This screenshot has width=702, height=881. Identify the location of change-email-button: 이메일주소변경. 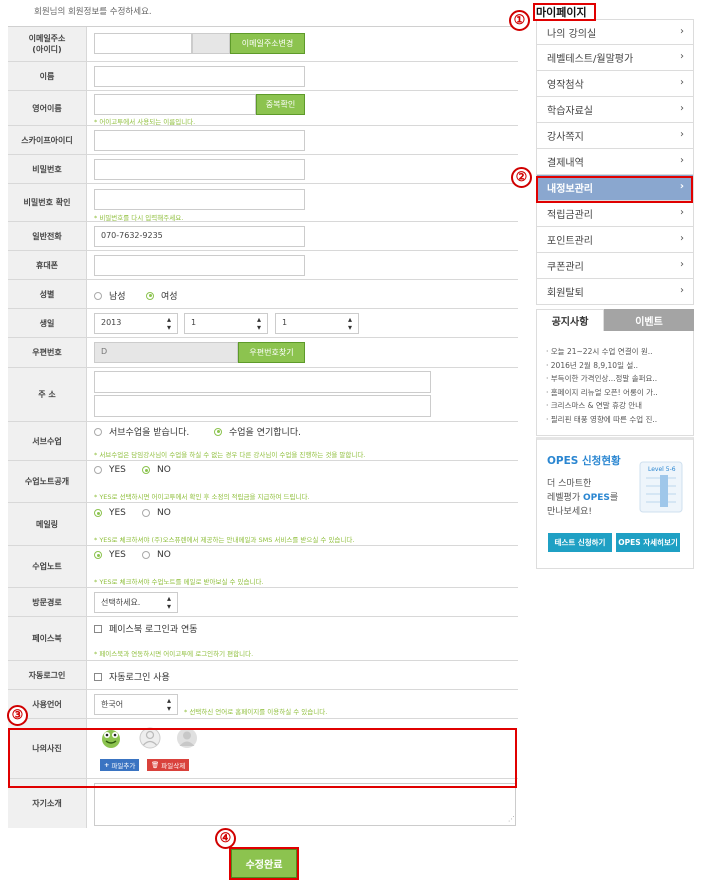
(267, 43).